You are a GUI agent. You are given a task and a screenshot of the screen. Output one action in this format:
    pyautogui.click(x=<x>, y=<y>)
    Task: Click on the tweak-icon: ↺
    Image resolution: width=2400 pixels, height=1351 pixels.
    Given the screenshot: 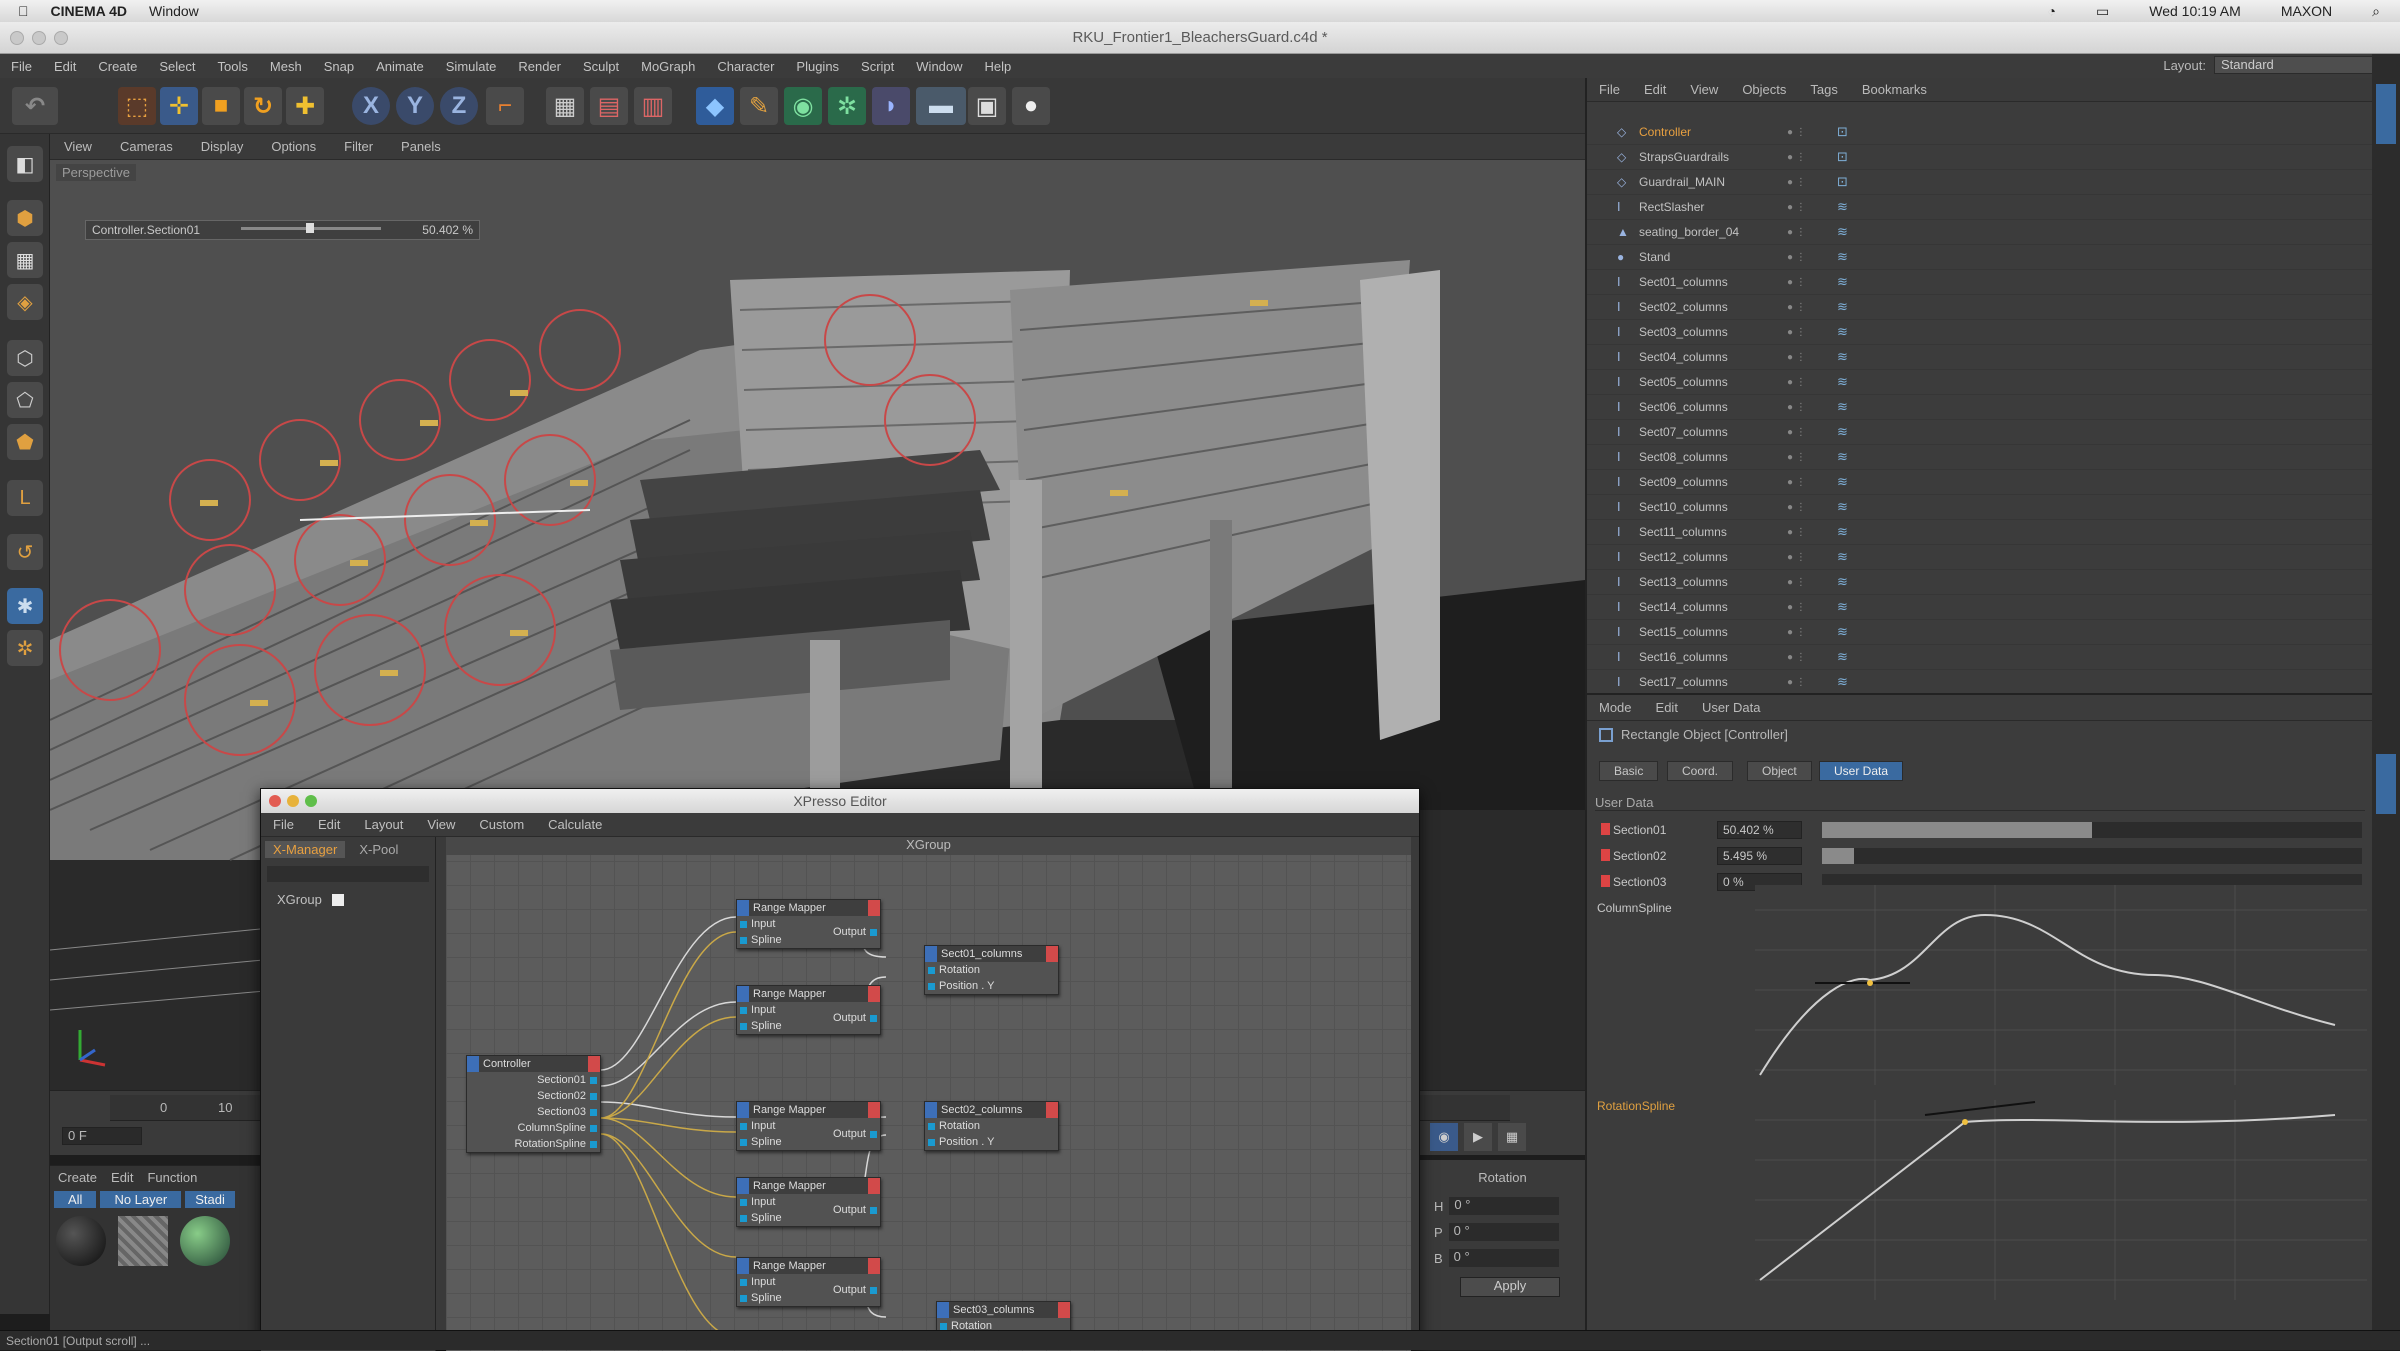 What is the action you would take?
    pyautogui.click(x=25, y=552)
    